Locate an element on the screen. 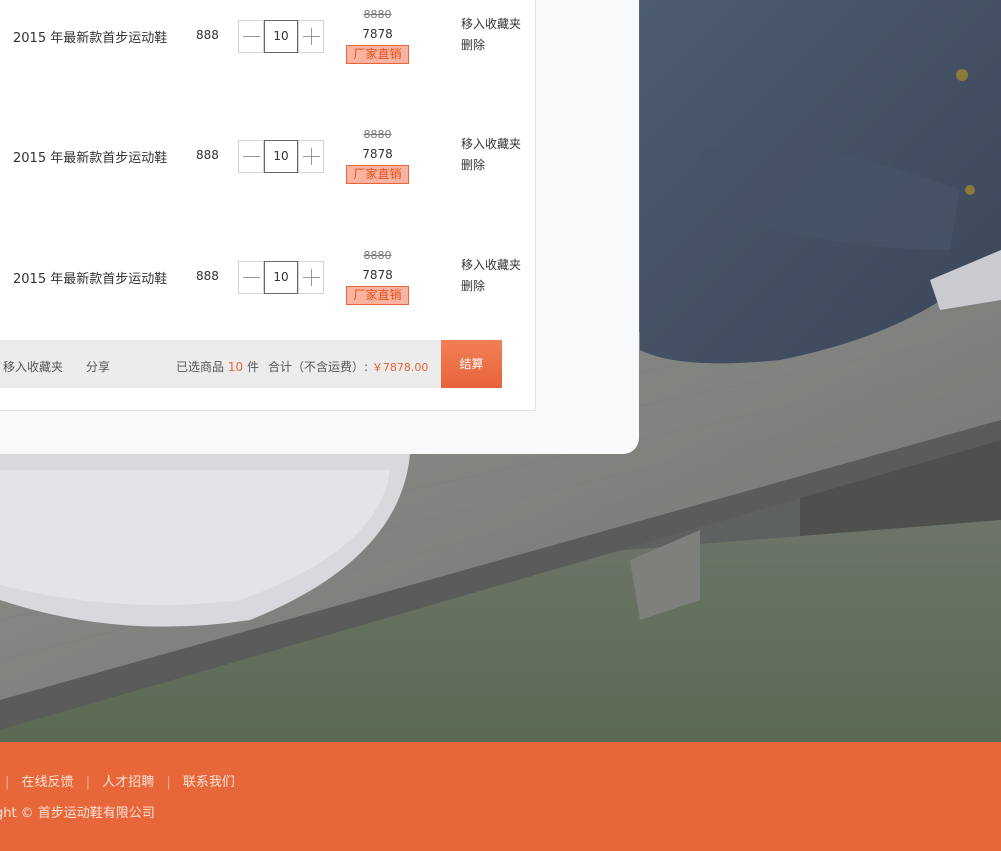 The image size is (1001, 851). footer-links: | 在线反馈 | 人才招聘 | 联系我们 is located at coordinates (117, 780).